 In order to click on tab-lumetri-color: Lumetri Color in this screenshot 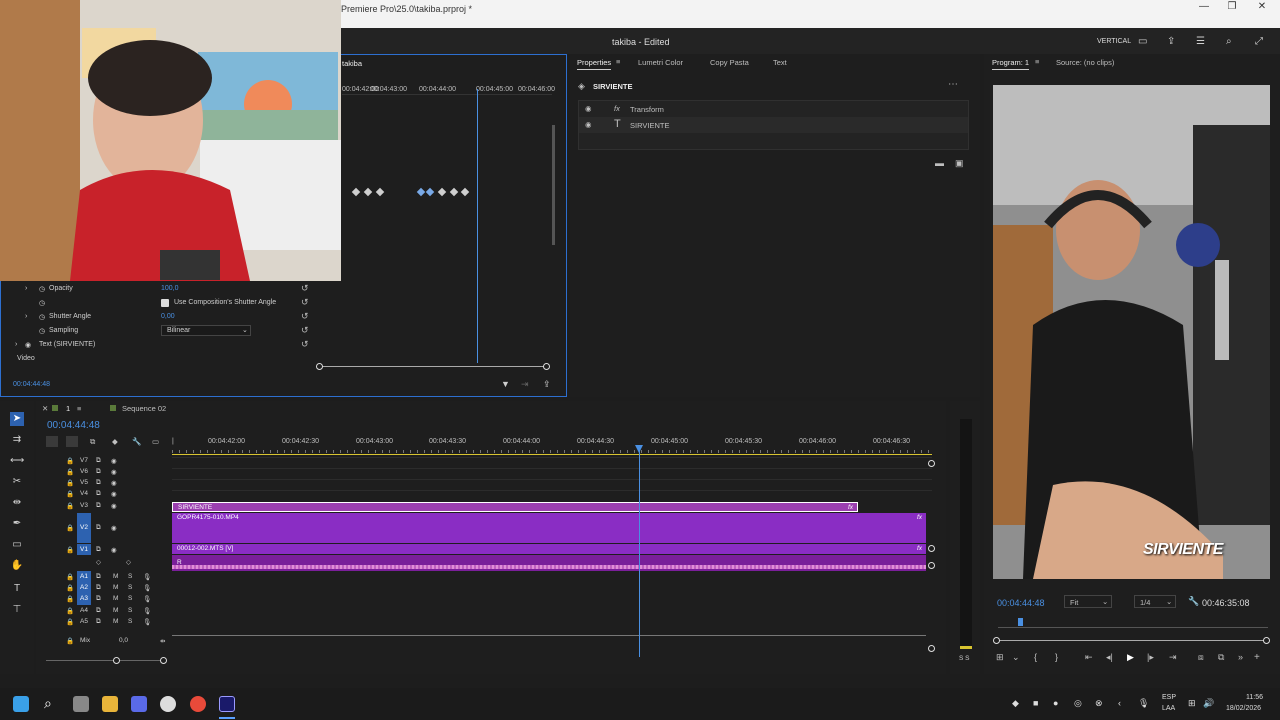, I will do `click(660, 62)`.